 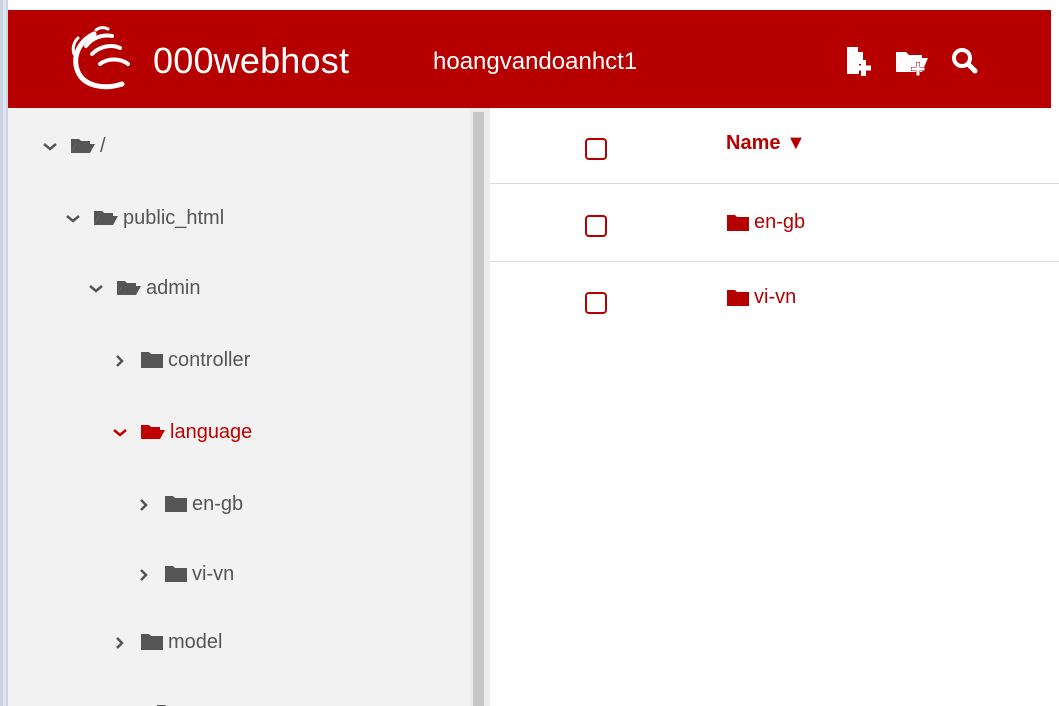 I want to click on new-folder-icon, so click(x=911, y=61).